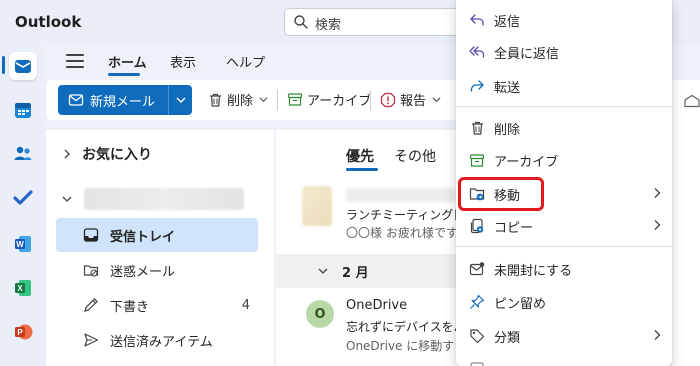 This screenshot has height=366, width=700. I want to click on pivot-other: その他, so click(415, 156).